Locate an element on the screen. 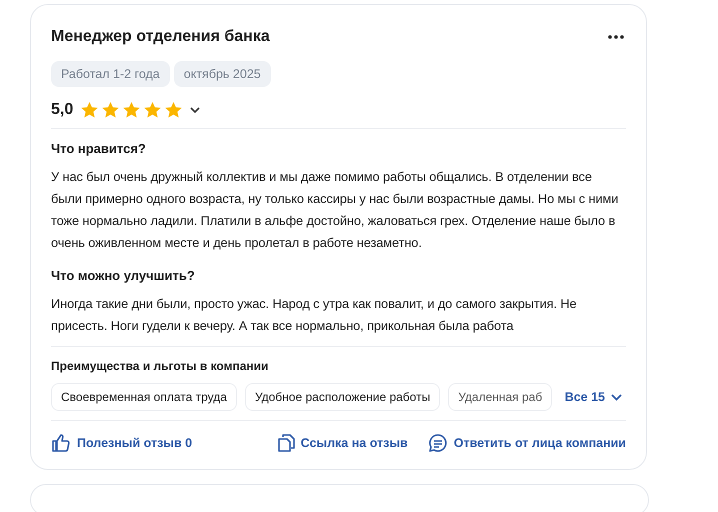 The width and height of the screenshot is (718, 512). thumbs-up-icon is located at coordinates (61, 443).